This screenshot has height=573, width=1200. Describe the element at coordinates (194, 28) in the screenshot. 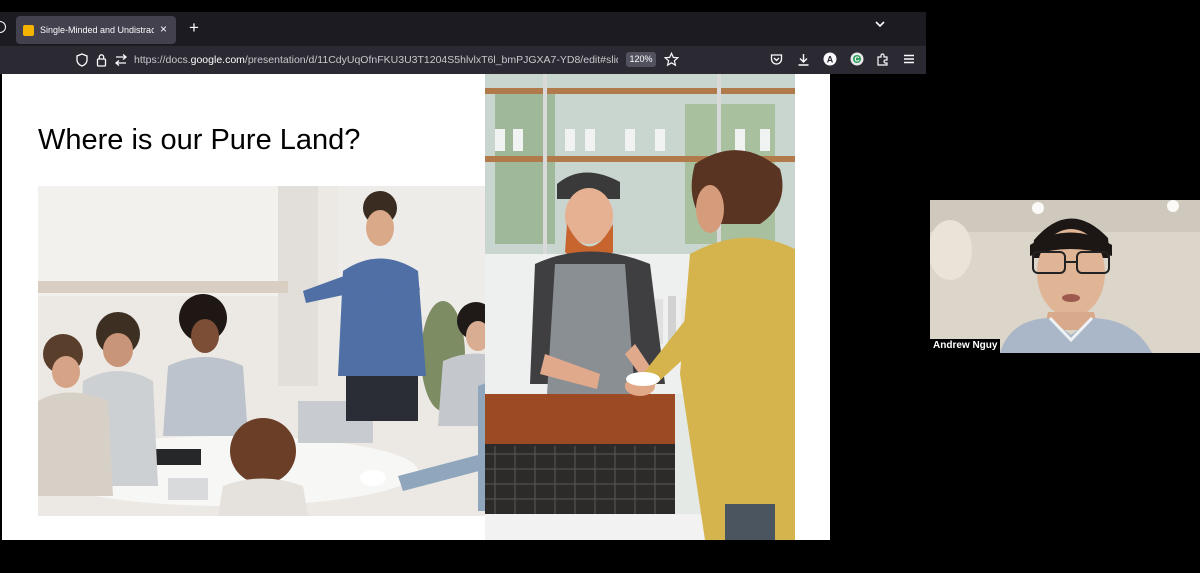

I see `new-tab-button: +` at that location.